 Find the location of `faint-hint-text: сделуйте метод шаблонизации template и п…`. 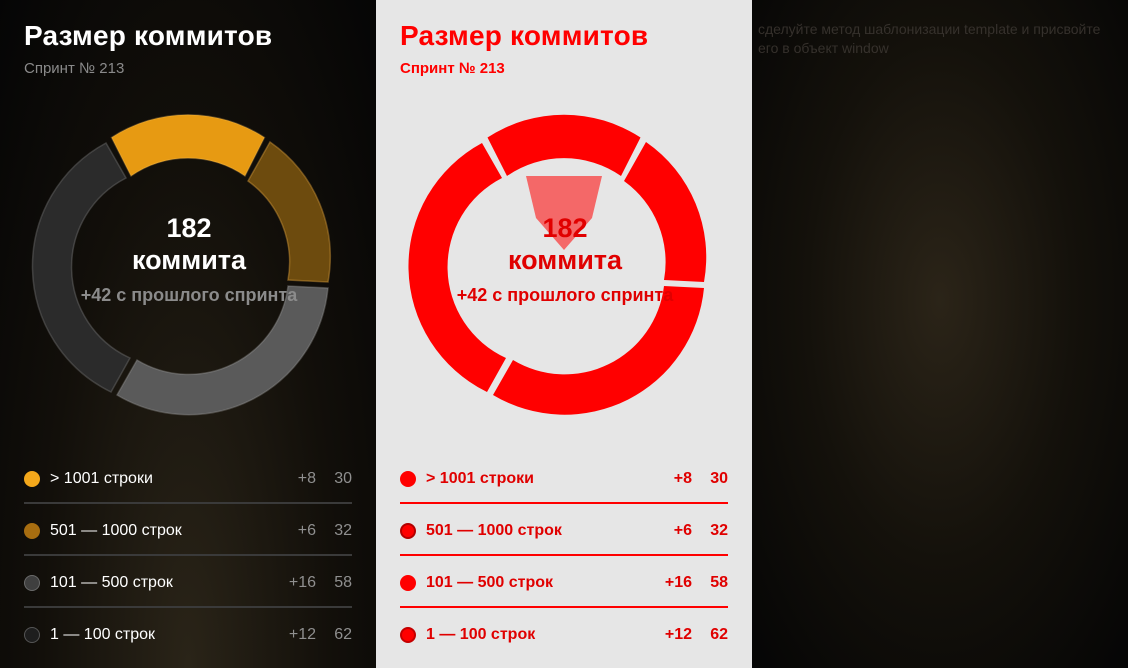

faint-hint-text: сделуйте метод шаблонизации template и п… is located at coordinates (929, 38).